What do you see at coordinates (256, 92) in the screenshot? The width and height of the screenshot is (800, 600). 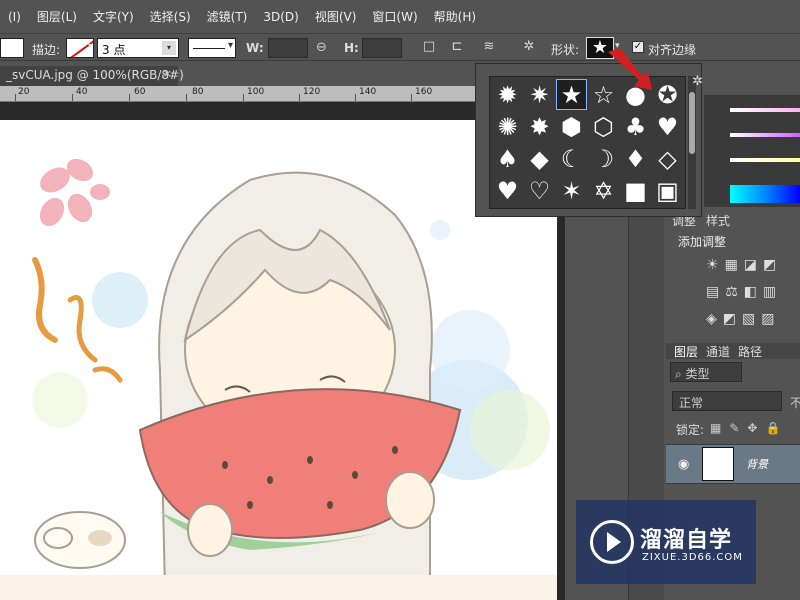 I see `ruler-label: 100` at bounding box center [256, 92].